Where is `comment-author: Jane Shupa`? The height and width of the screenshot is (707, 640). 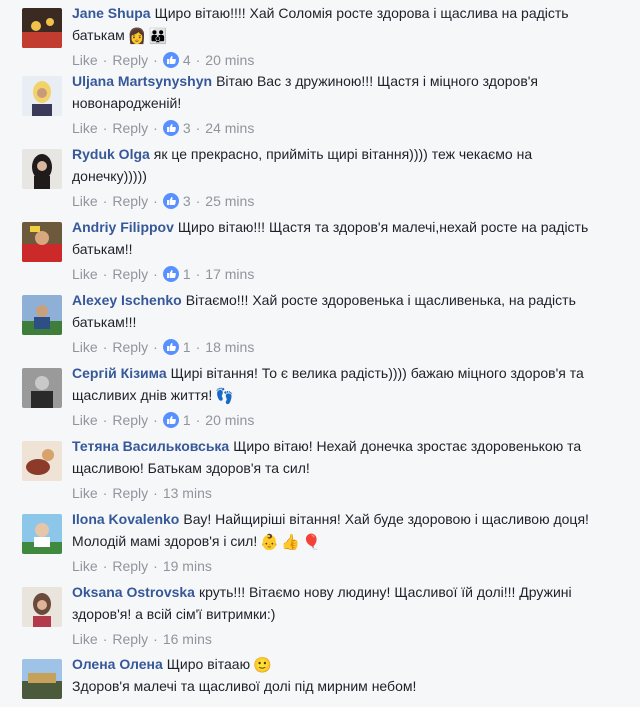 comment-author: Jane Shupa is located at coordinates (111, 13).